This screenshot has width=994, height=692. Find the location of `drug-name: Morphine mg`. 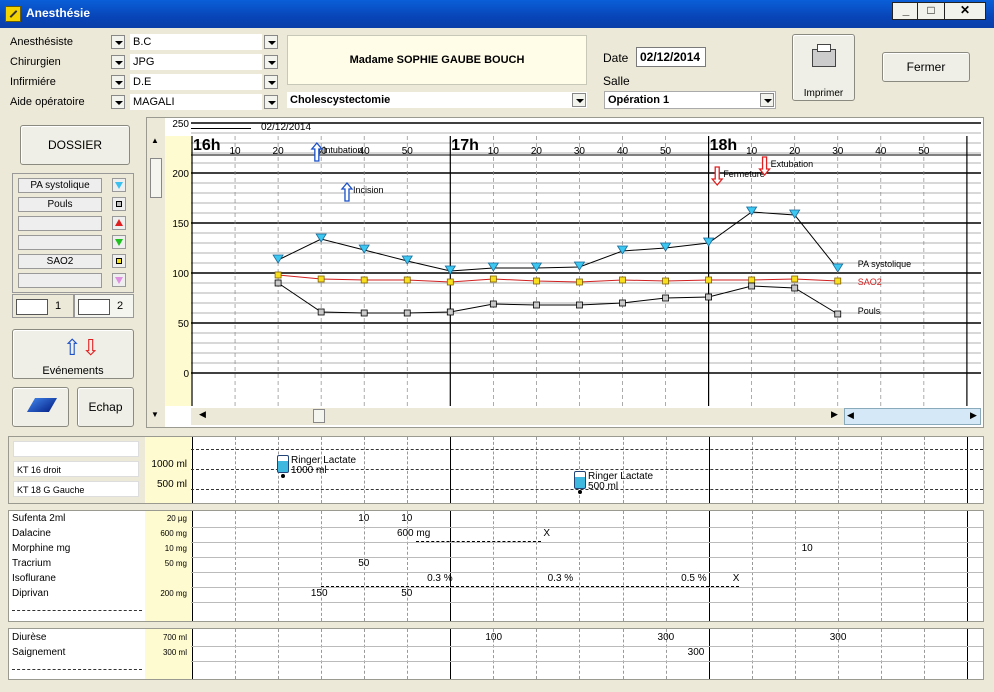

drug-name: Morphine mg is located at coordinates (41, 548).